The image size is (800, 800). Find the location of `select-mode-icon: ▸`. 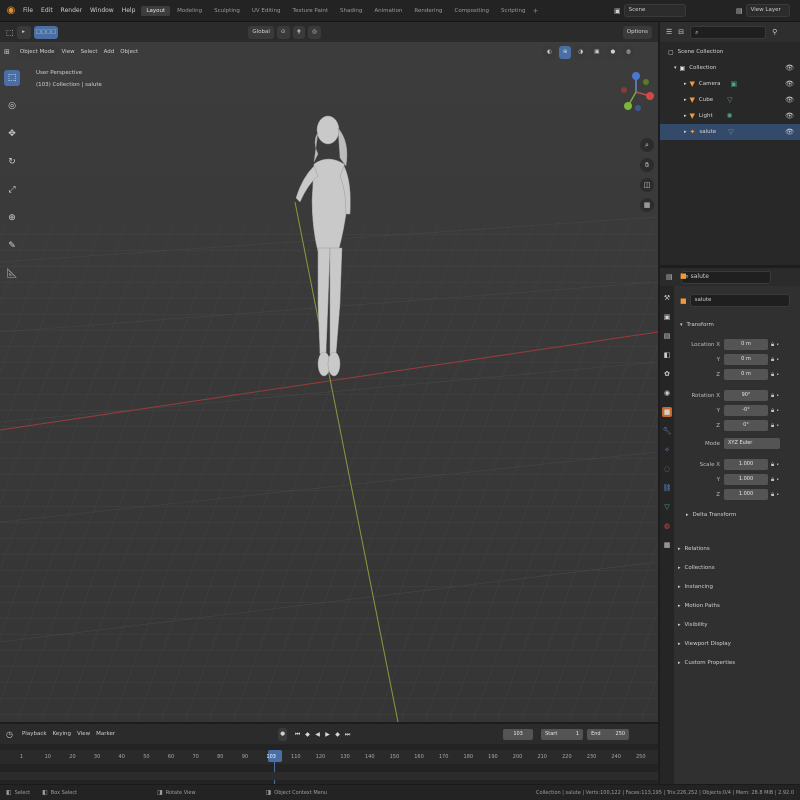

select-mode-icon: ▸ is located at coordinates (23, 32).